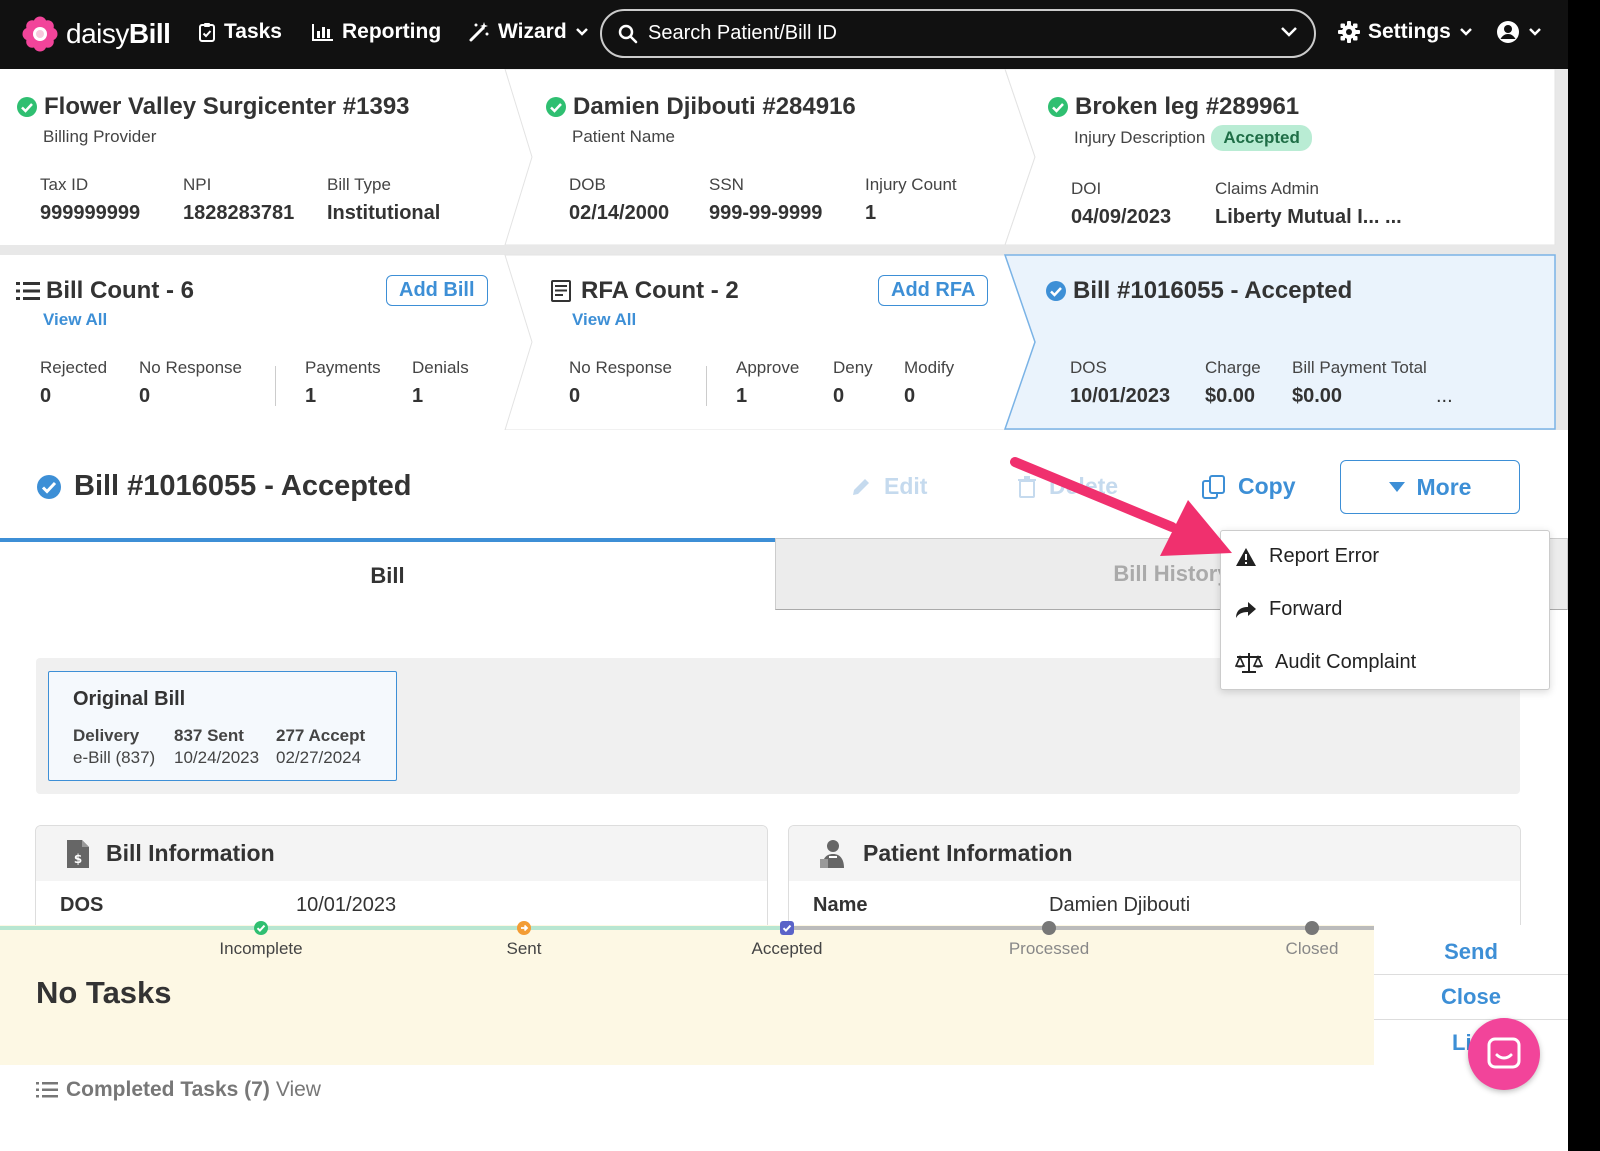  I want to click on bill-count-value: 0, so click(145, 396).